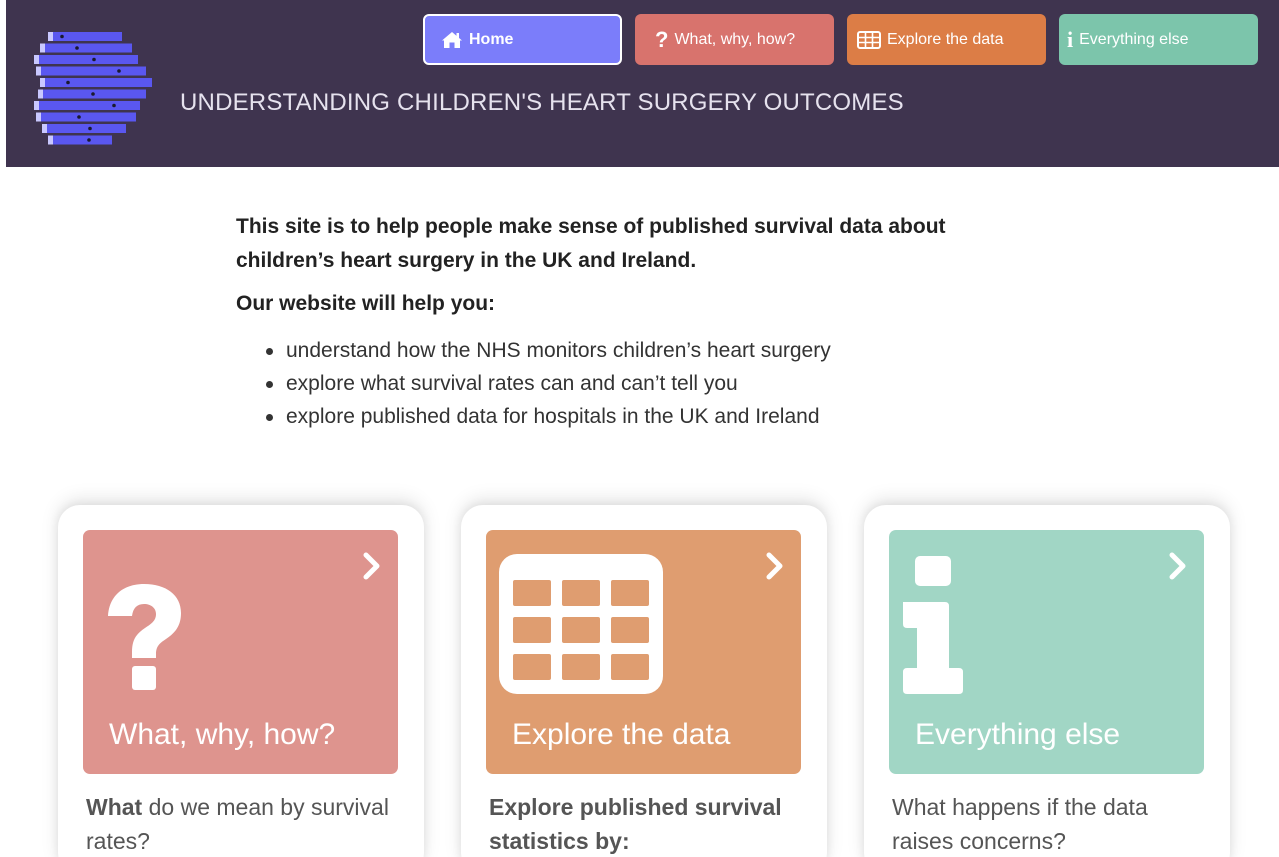 The height and width of the screenshot is (857, 1279). I want to click on tile-everything-else: Everything else, so click(1046, 652).